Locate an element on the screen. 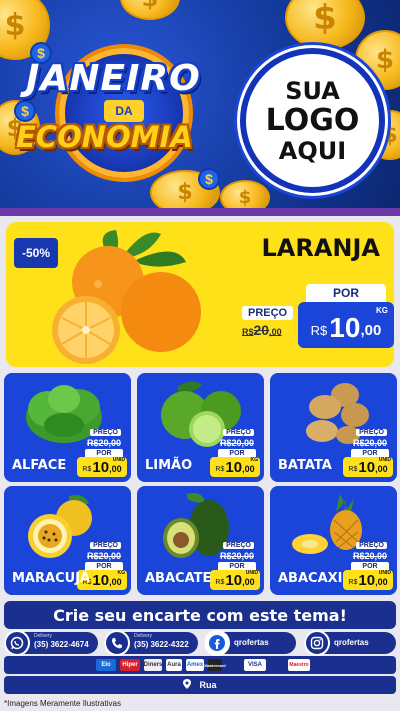  contact-value: (35) 3622-4674 is located at coordinates (61, 644).